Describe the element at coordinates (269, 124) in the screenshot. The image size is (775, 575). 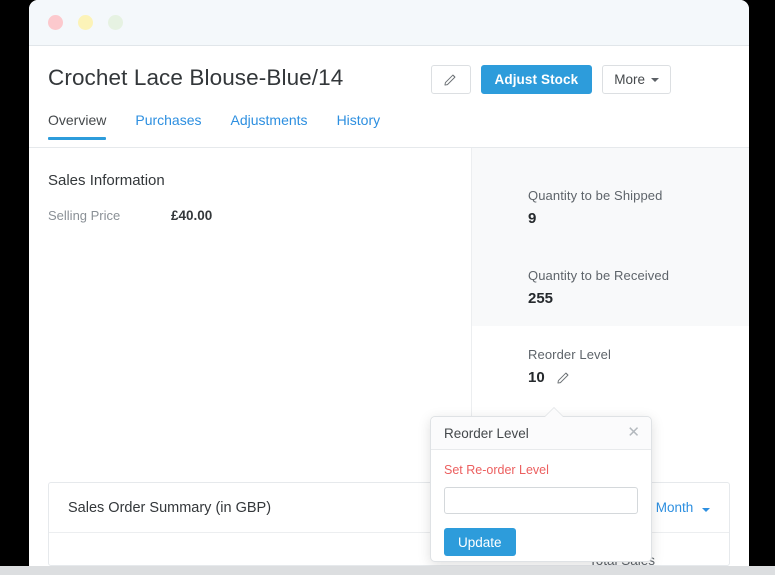
I see `tab-adjustments: Adjustments` at that location.